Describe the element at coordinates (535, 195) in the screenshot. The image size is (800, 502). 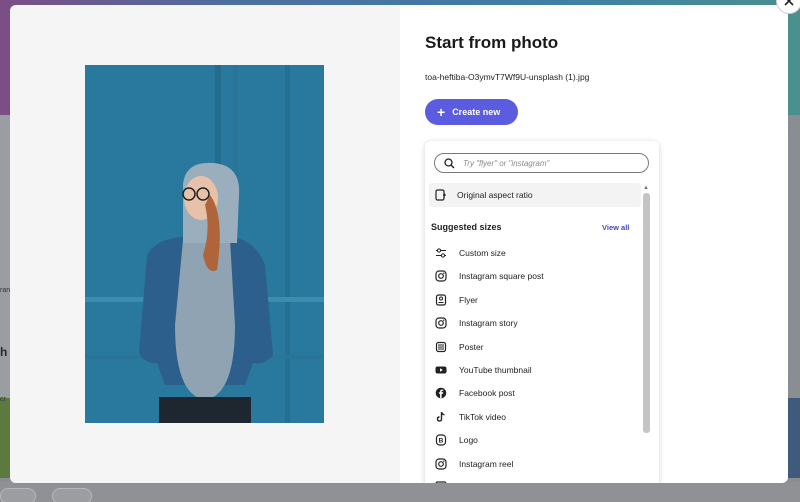
I see `original-aspect-ratio-option: Original aspect ratio` at that location.